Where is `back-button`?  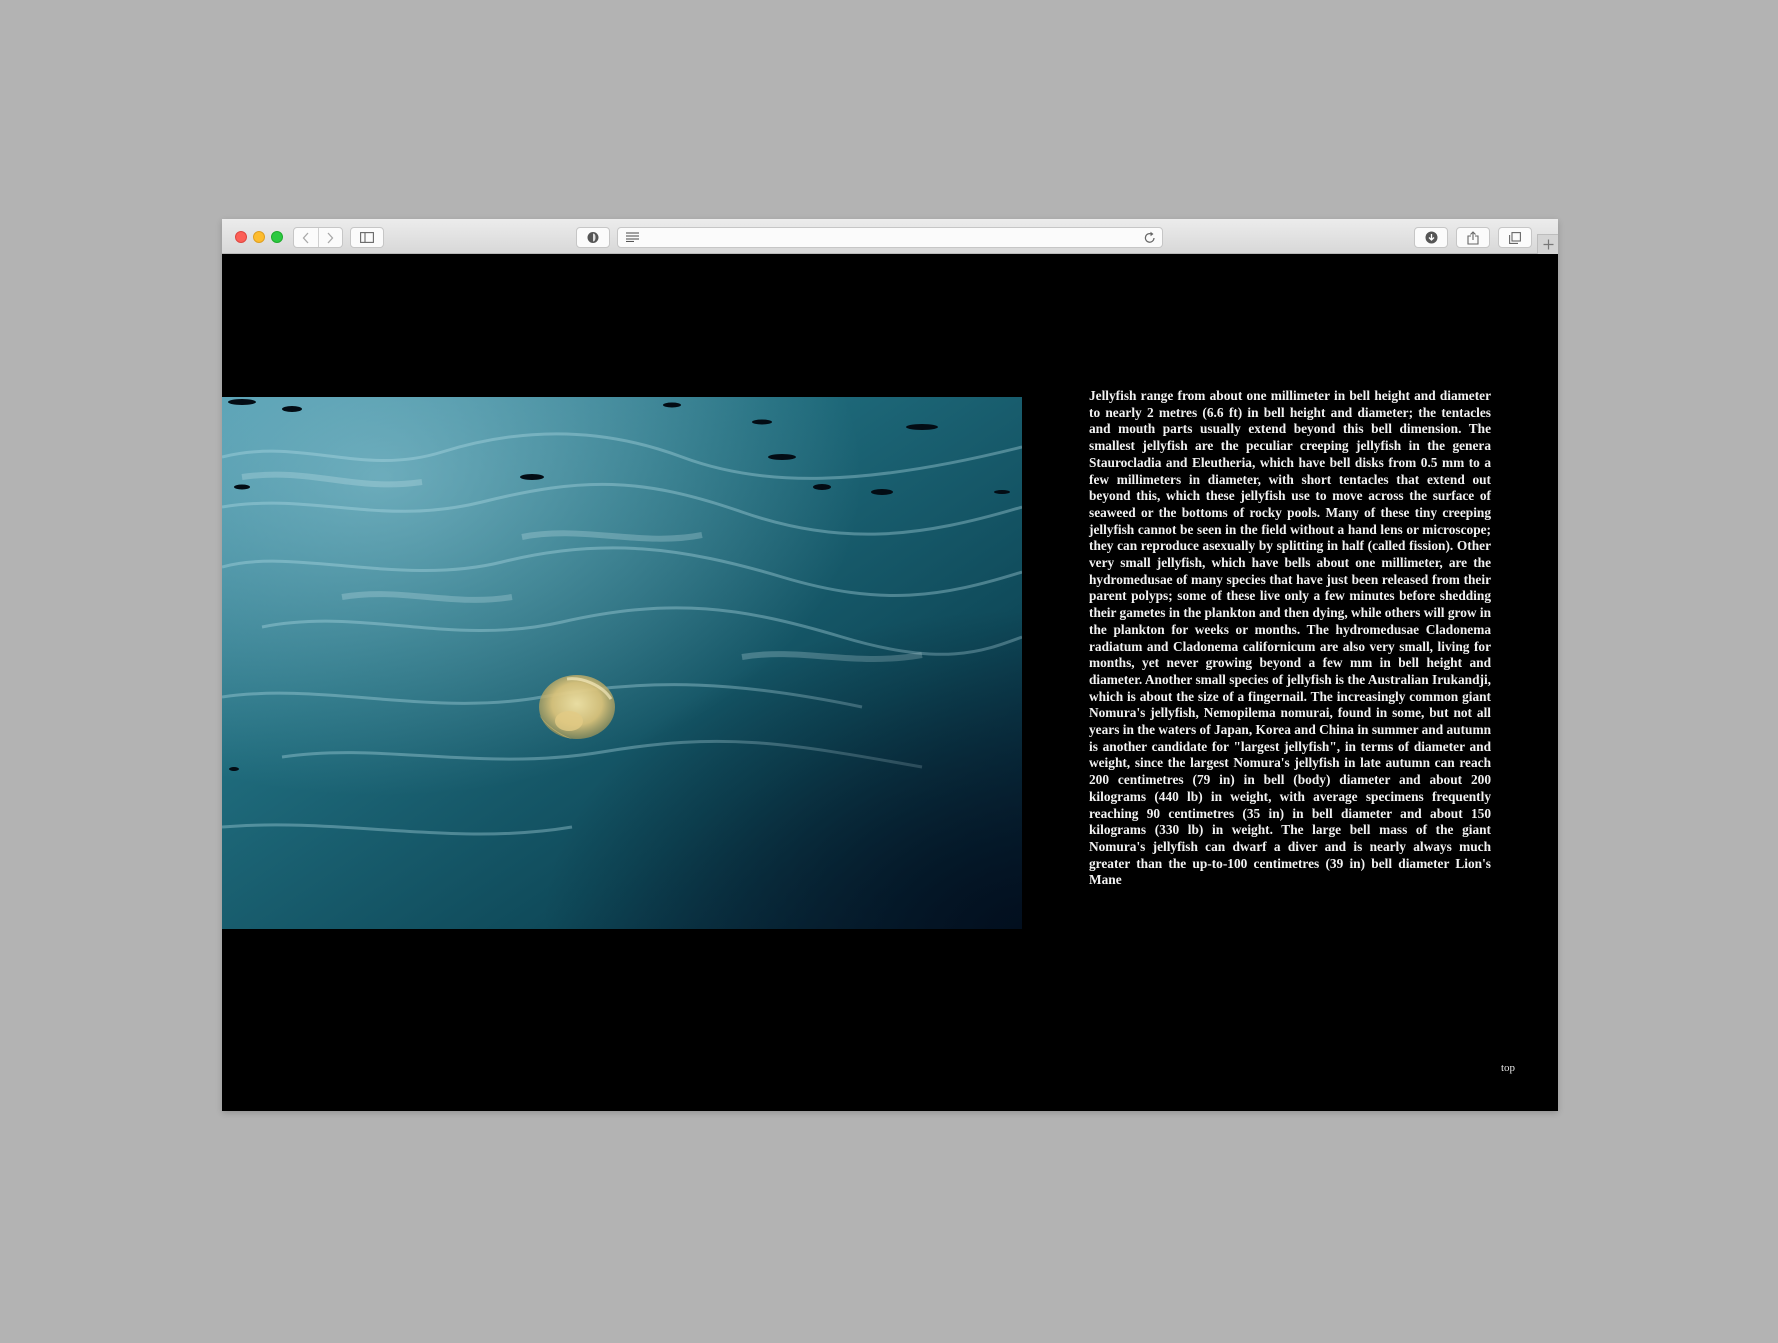 back-button is located at coordinates (306, 237).